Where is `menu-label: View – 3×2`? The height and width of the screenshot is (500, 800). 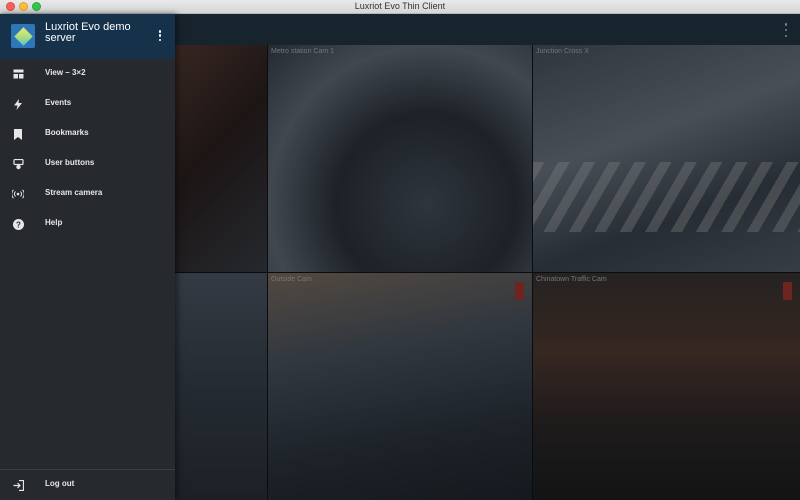 menu-label: View – 3×2 is located at coordinates (65, 72).